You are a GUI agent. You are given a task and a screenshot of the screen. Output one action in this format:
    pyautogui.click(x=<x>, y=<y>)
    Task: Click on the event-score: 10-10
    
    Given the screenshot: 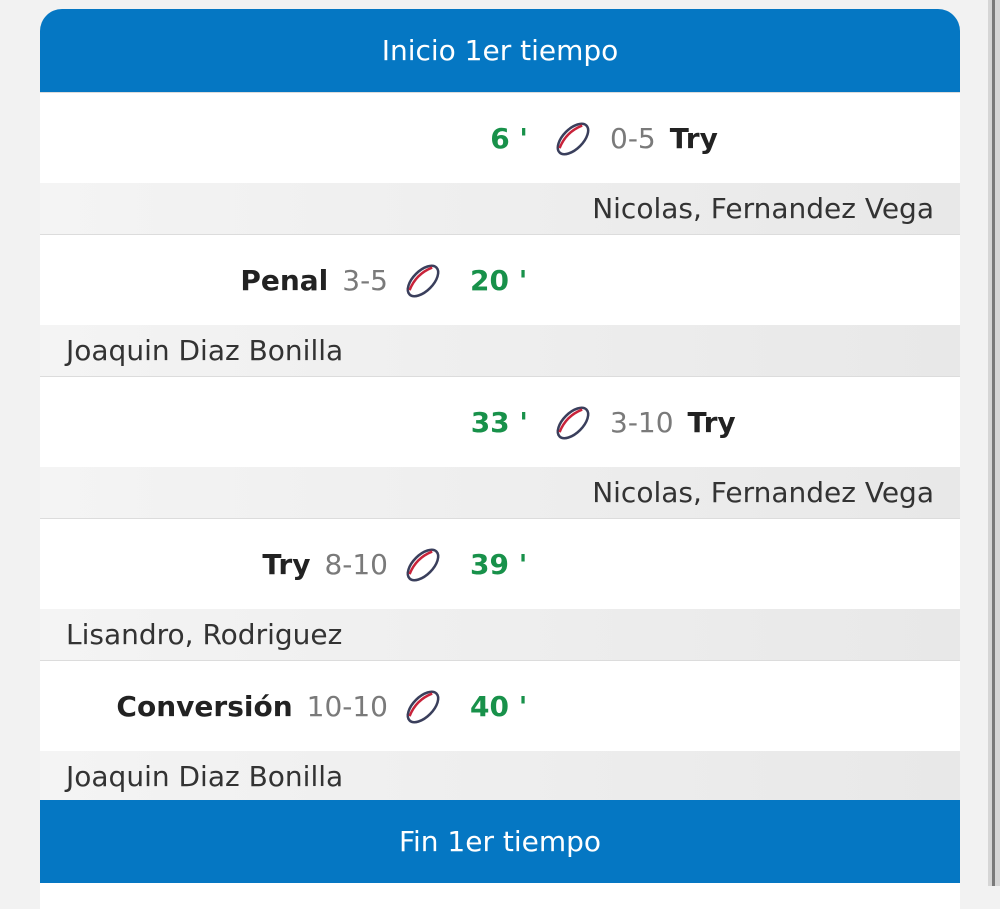 What is the action you would take?
    pyautogui.click(x=347, y=706)
    